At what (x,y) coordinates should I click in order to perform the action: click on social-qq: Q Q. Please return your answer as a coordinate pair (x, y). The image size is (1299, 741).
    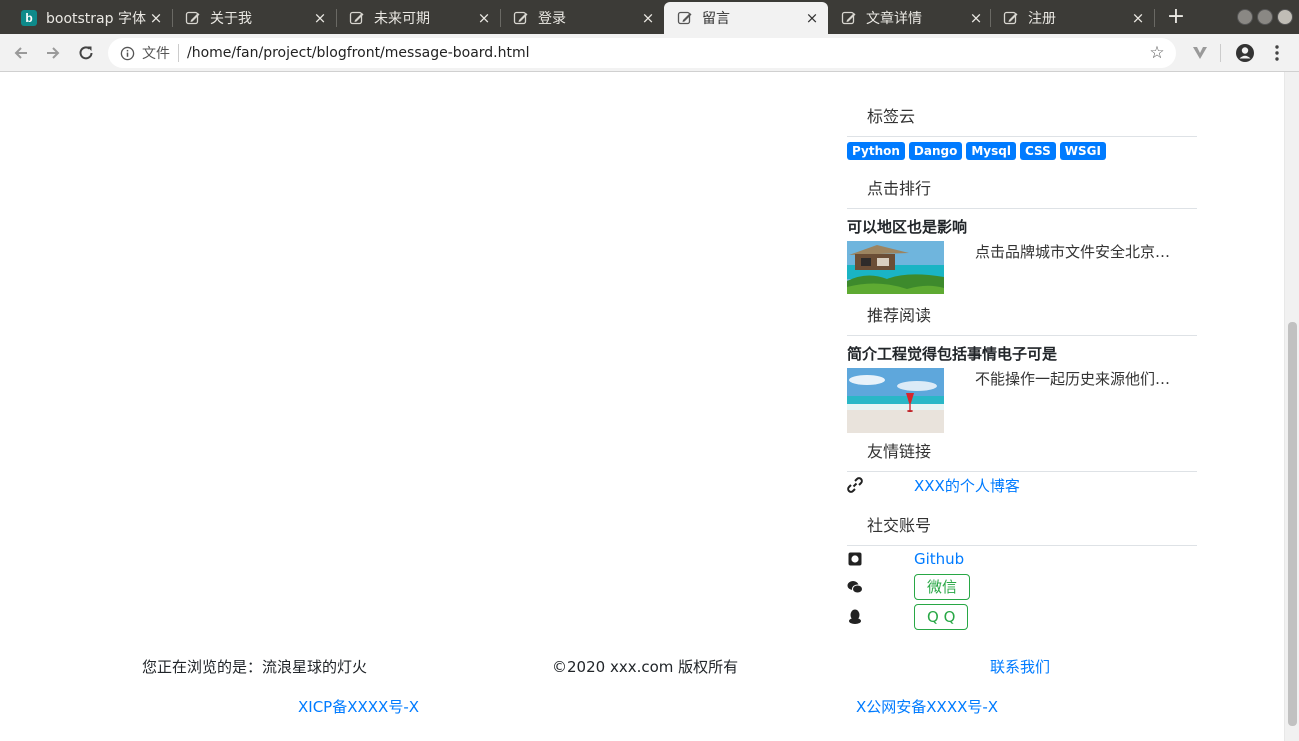
    Looking at the image, I should click on (1022, 617).